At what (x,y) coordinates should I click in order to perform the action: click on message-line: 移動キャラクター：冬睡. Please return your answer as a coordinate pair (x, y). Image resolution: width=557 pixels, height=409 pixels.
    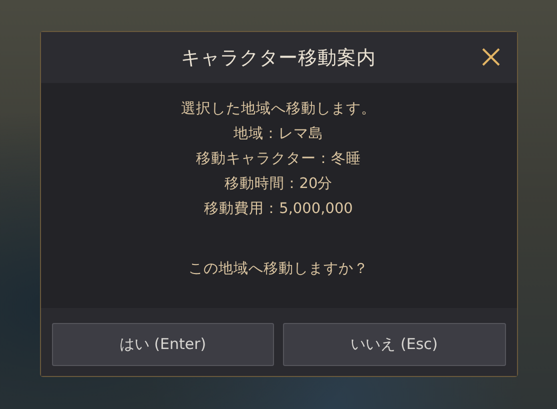
    Looking at the image, I should click on (278, 159).